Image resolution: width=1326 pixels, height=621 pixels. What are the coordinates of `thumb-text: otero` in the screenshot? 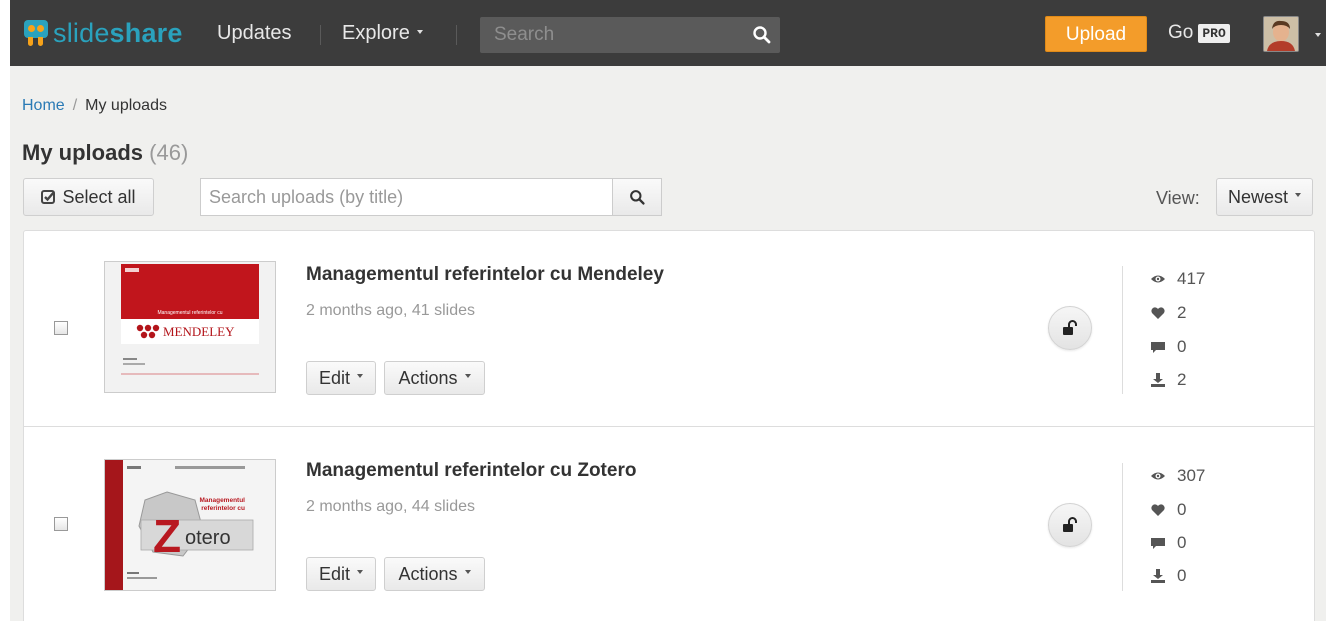 It's located at (208, 538).